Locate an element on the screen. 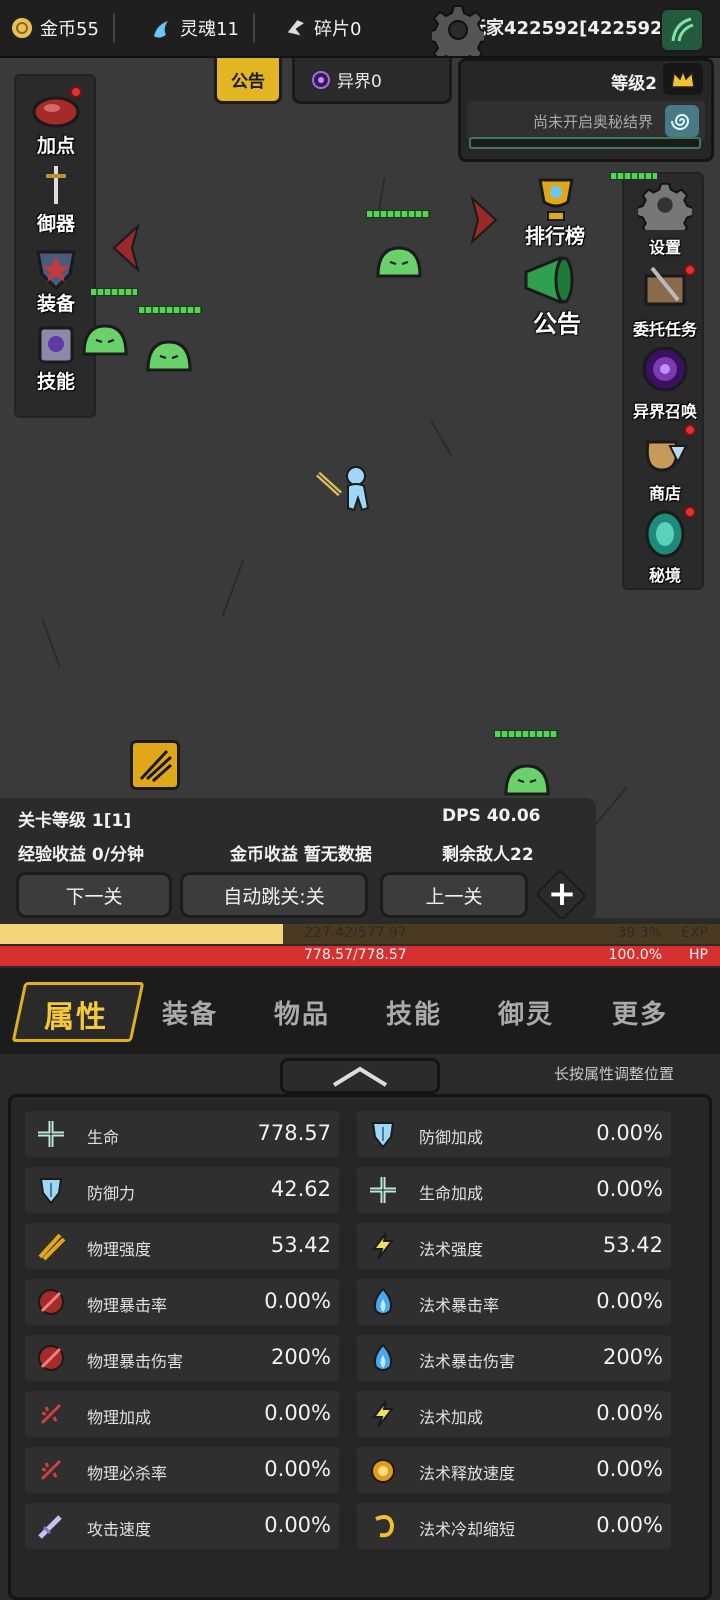 The height and width of the screenshot is (1600, 720). attribute-row: 生命 778.57 is located at coordinates (182, 1134).